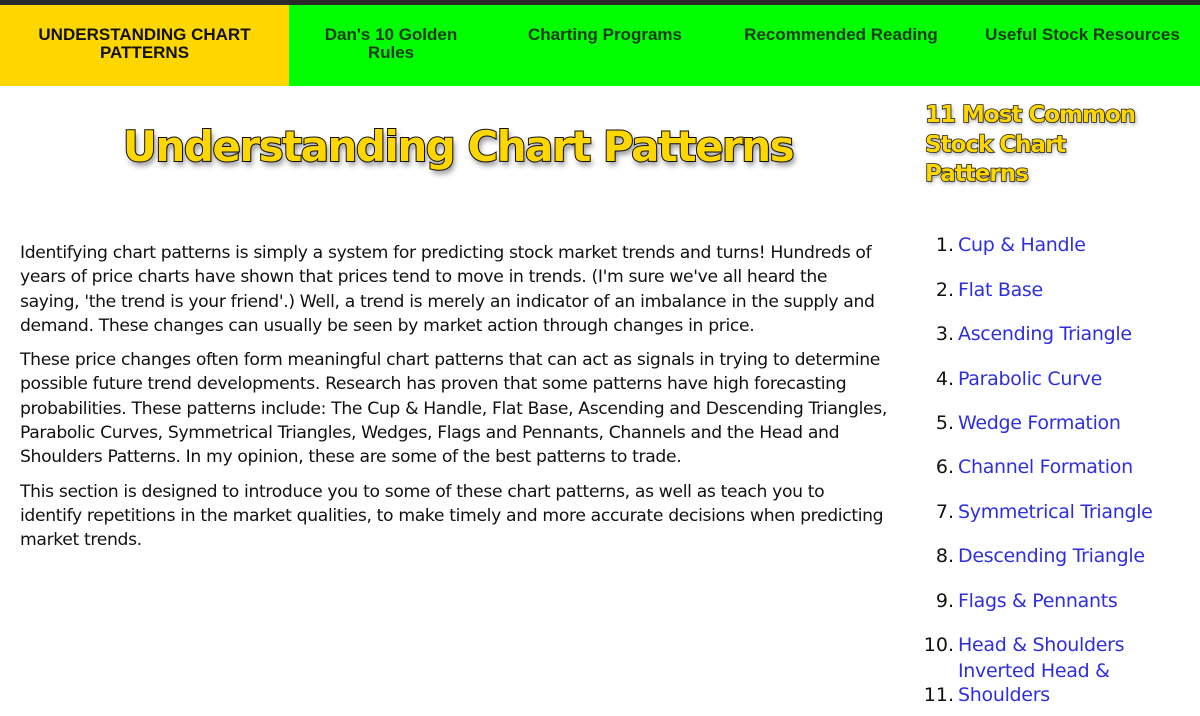  Describe the element at coordinates (841, 34) in the screenshot. I see `nav-item-label: Recommended Reading` at that location.